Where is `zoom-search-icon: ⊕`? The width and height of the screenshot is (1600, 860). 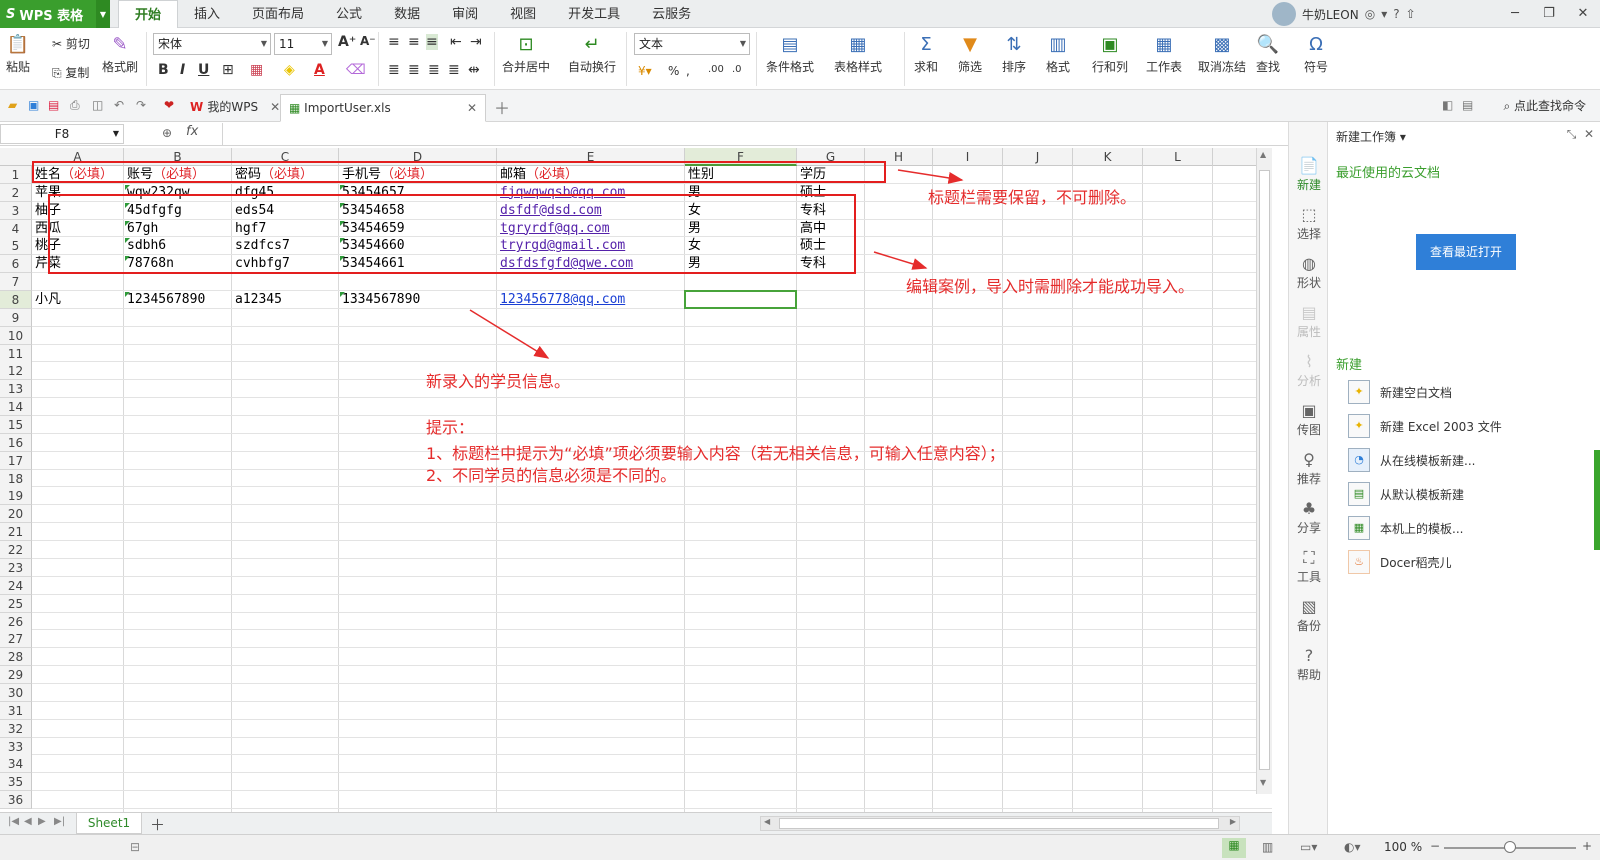 zoom-search-icon: ⊕ is located at coordinates (167, 133).